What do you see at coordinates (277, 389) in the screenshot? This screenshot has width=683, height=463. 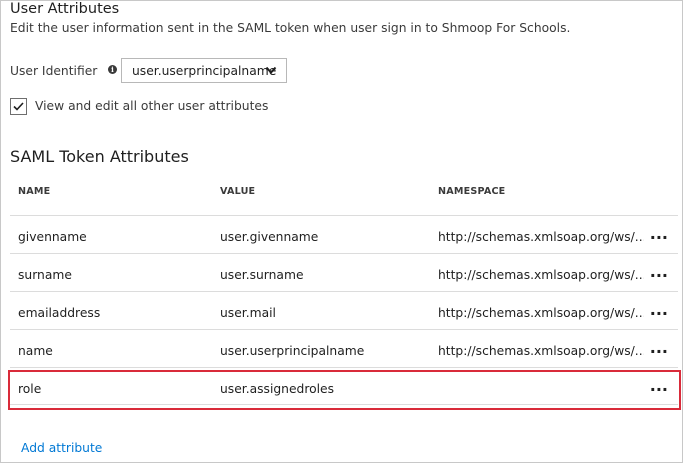 I see `attribute-value: user.assignedroles` at bounding box center [277, 389].